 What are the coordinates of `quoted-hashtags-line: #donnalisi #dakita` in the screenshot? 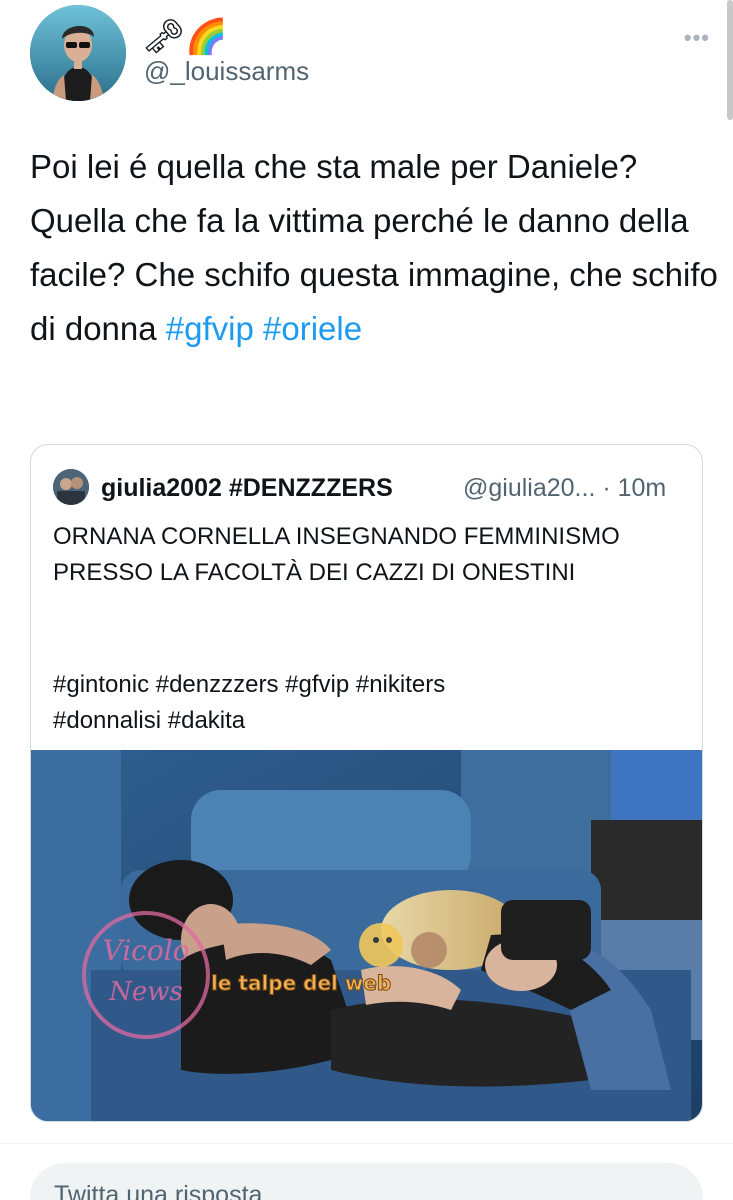 It's located at (149, 720).